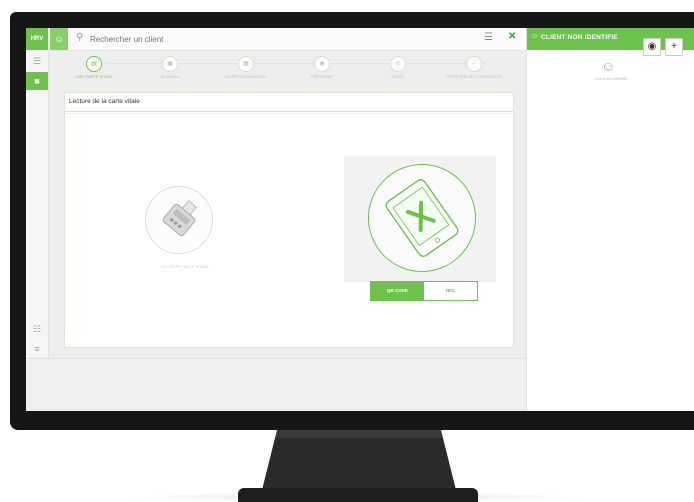  What do you see at coordinates (37, 230) in the screenshot?
I see `sidebar: ☰ ■ ☷ ≡` at bounding box center [37, 230].